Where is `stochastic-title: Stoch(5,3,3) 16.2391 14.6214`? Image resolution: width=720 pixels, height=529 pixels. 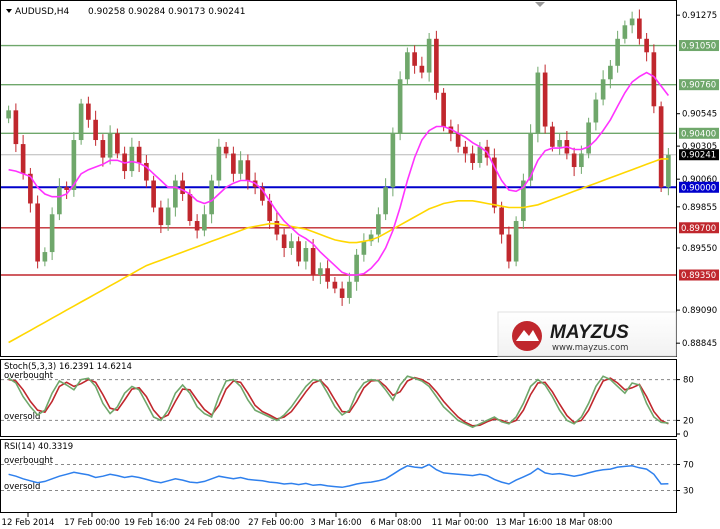
stochastic-title: Stoch(5,3,3) 16.2391 14.6214 is located at coordinates (68, 367).